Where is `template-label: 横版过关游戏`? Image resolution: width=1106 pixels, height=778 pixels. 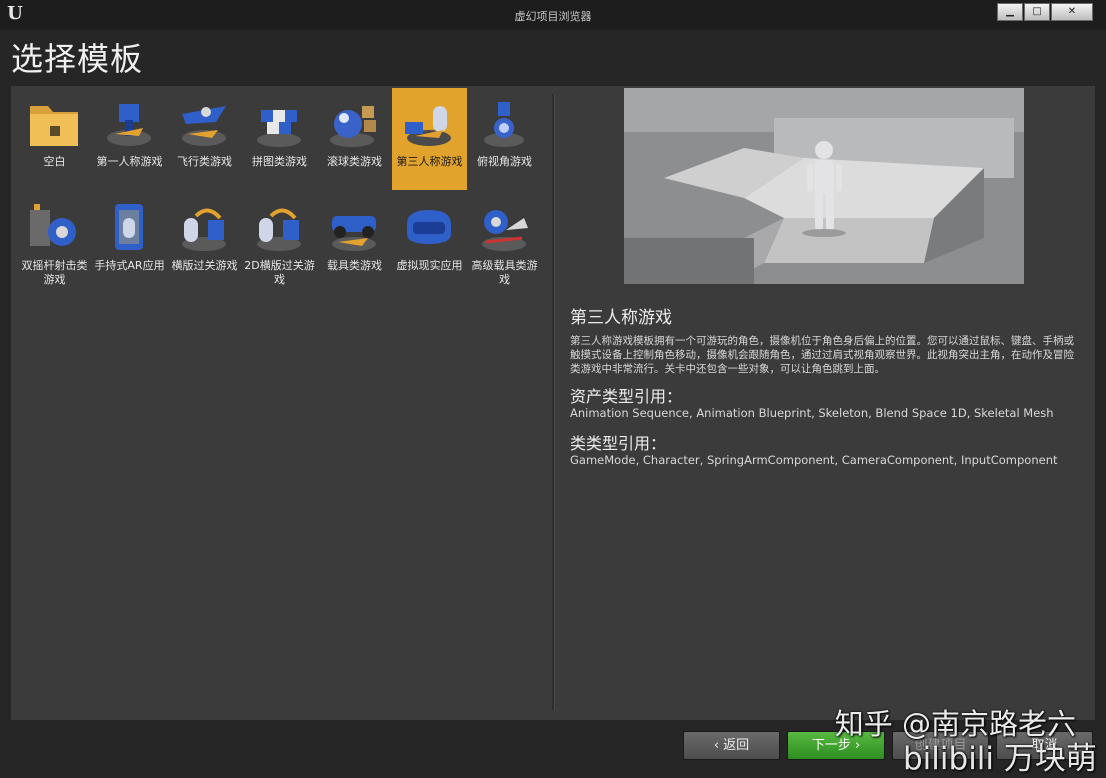 template-label: 横版过关游戏 is located at coordinates (204, 265).